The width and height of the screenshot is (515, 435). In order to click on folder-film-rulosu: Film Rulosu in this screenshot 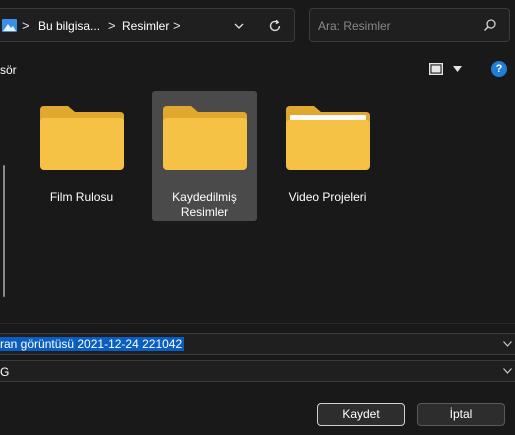, I will do `click(81, 156)`.